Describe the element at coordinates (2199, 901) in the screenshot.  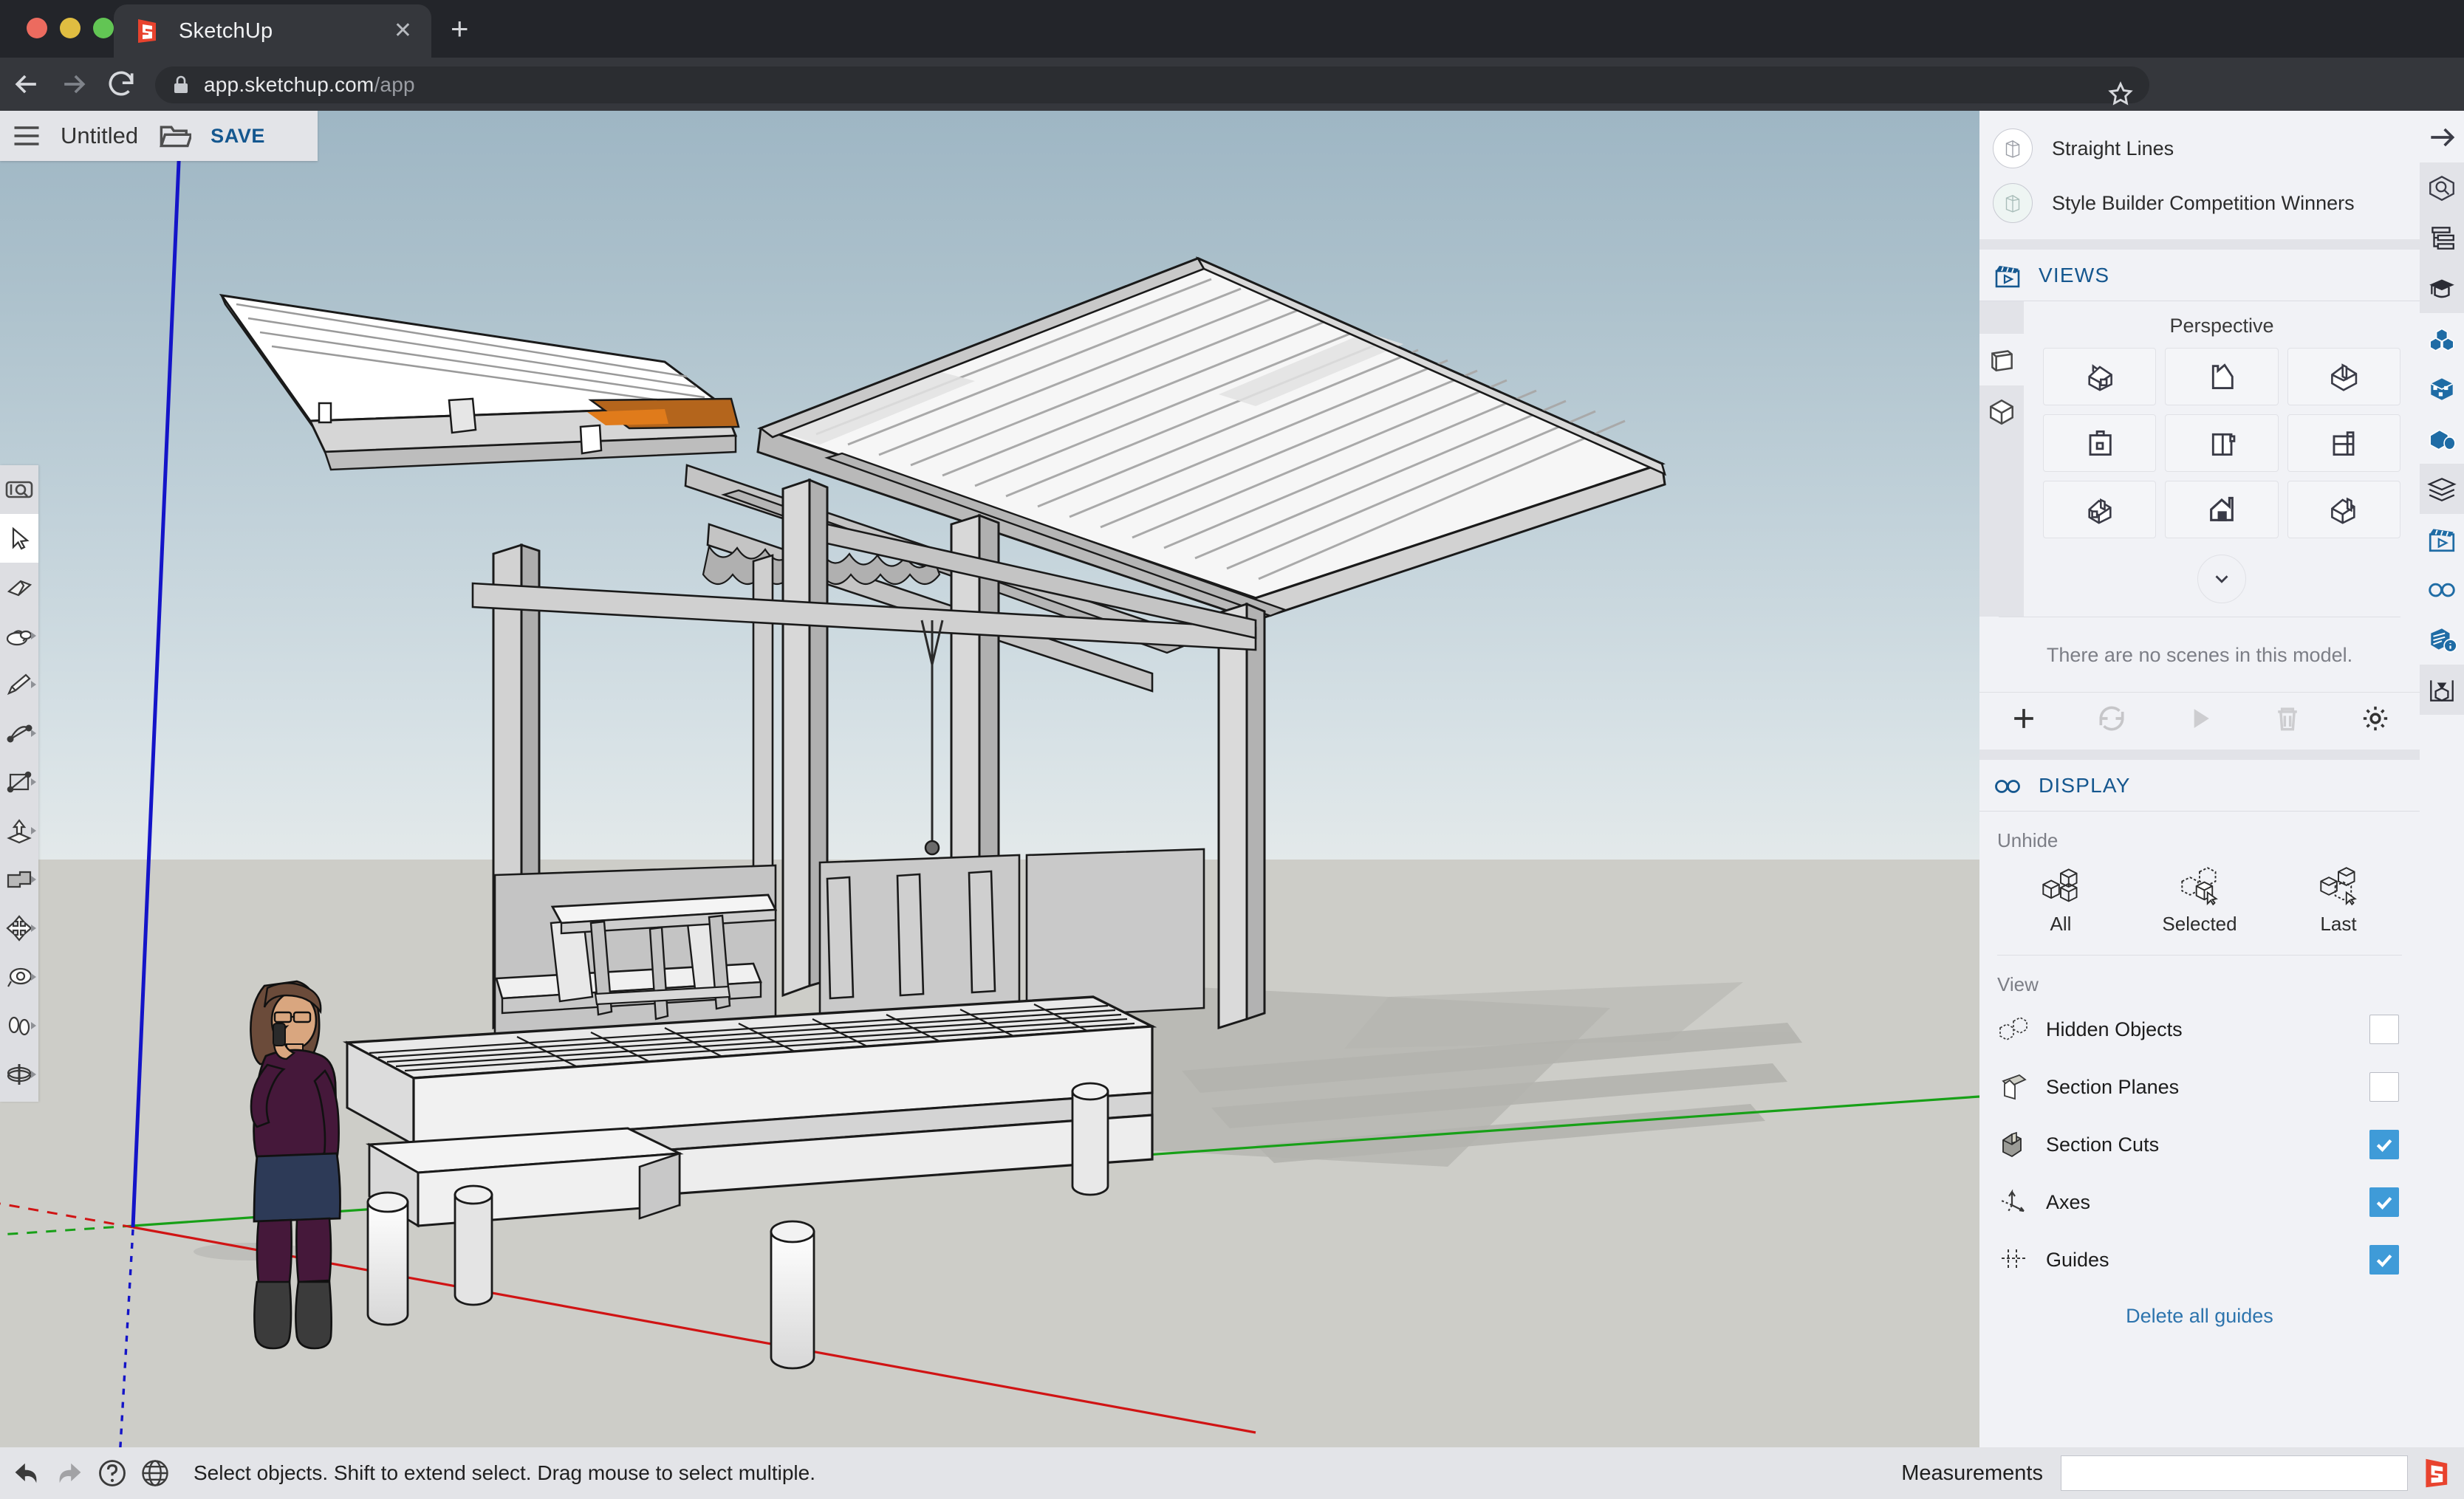
I see `unhide-selected-button: Selected` at that location.